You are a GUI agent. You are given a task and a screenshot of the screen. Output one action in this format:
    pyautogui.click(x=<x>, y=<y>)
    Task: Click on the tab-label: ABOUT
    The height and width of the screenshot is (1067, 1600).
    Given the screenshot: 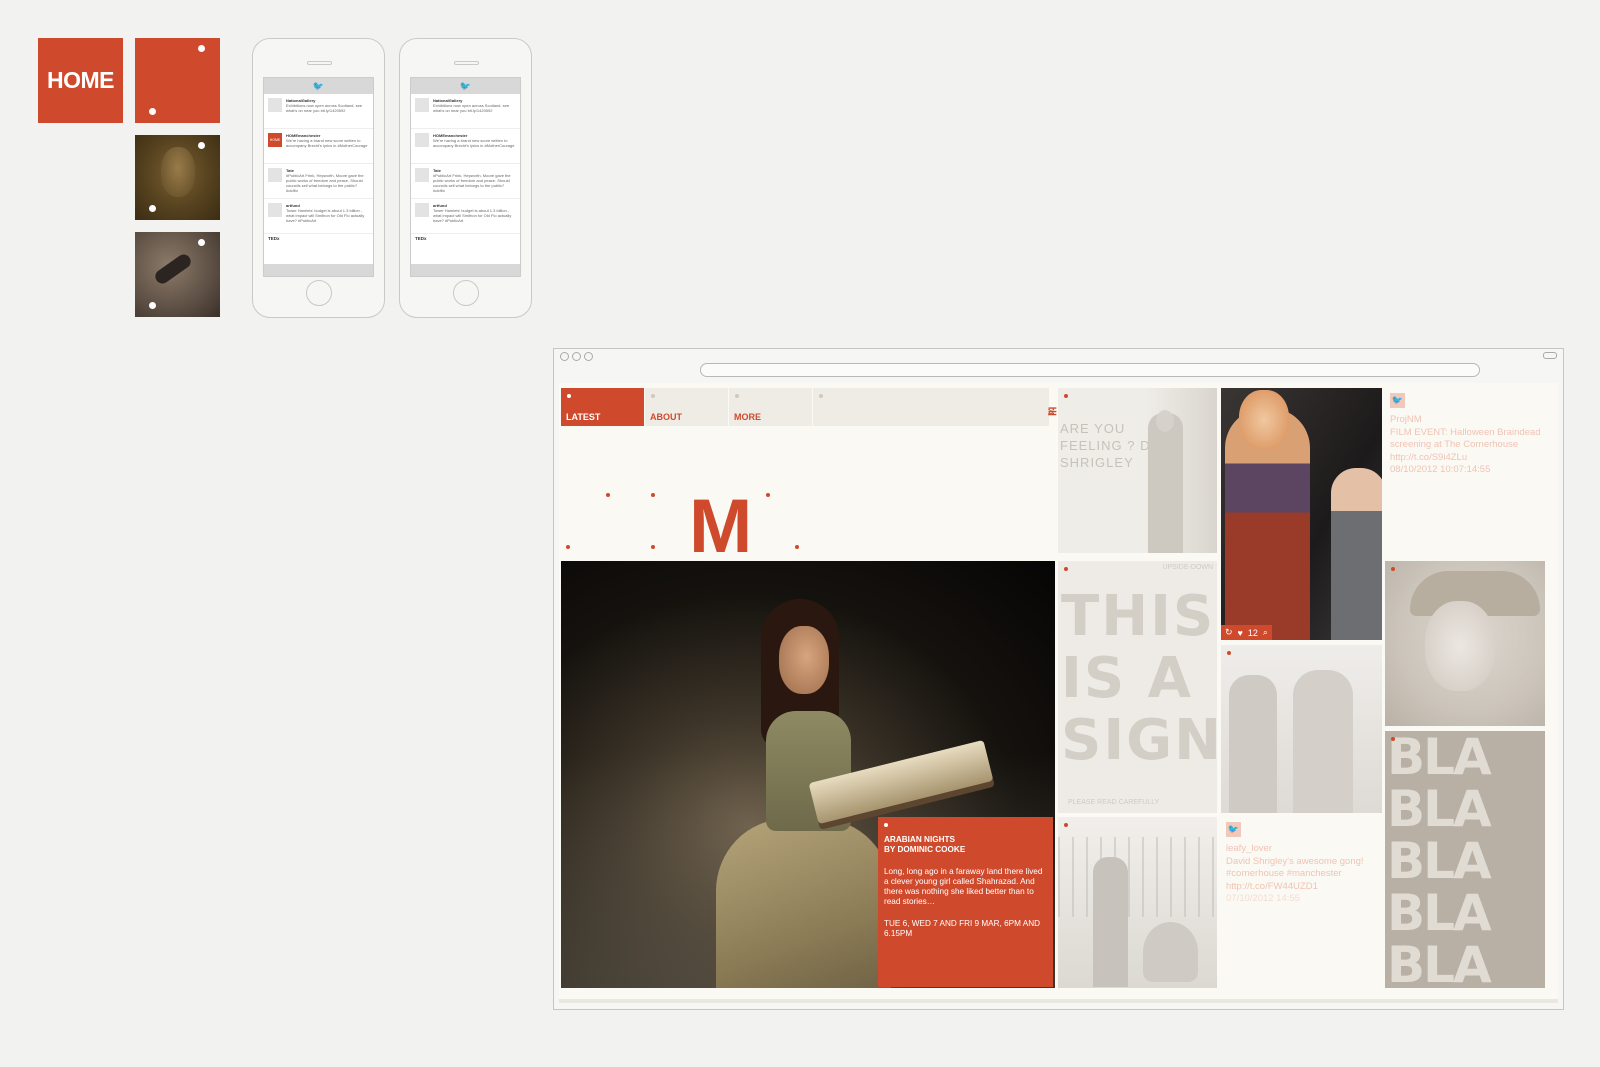 What is the action you would take?
    pyautogui.click(x=666, y=417)
    